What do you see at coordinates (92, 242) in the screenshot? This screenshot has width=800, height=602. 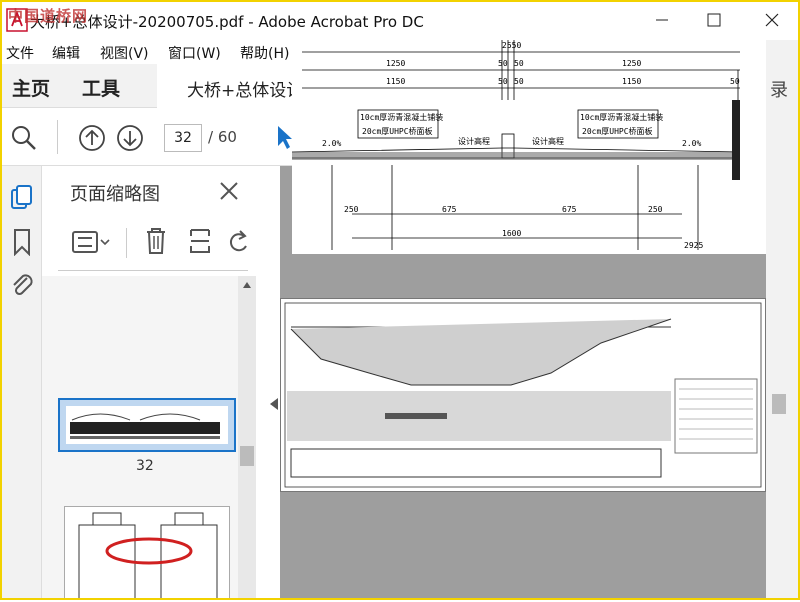 I see `thumbnail-options-icon` at bounding box center [92, 242].